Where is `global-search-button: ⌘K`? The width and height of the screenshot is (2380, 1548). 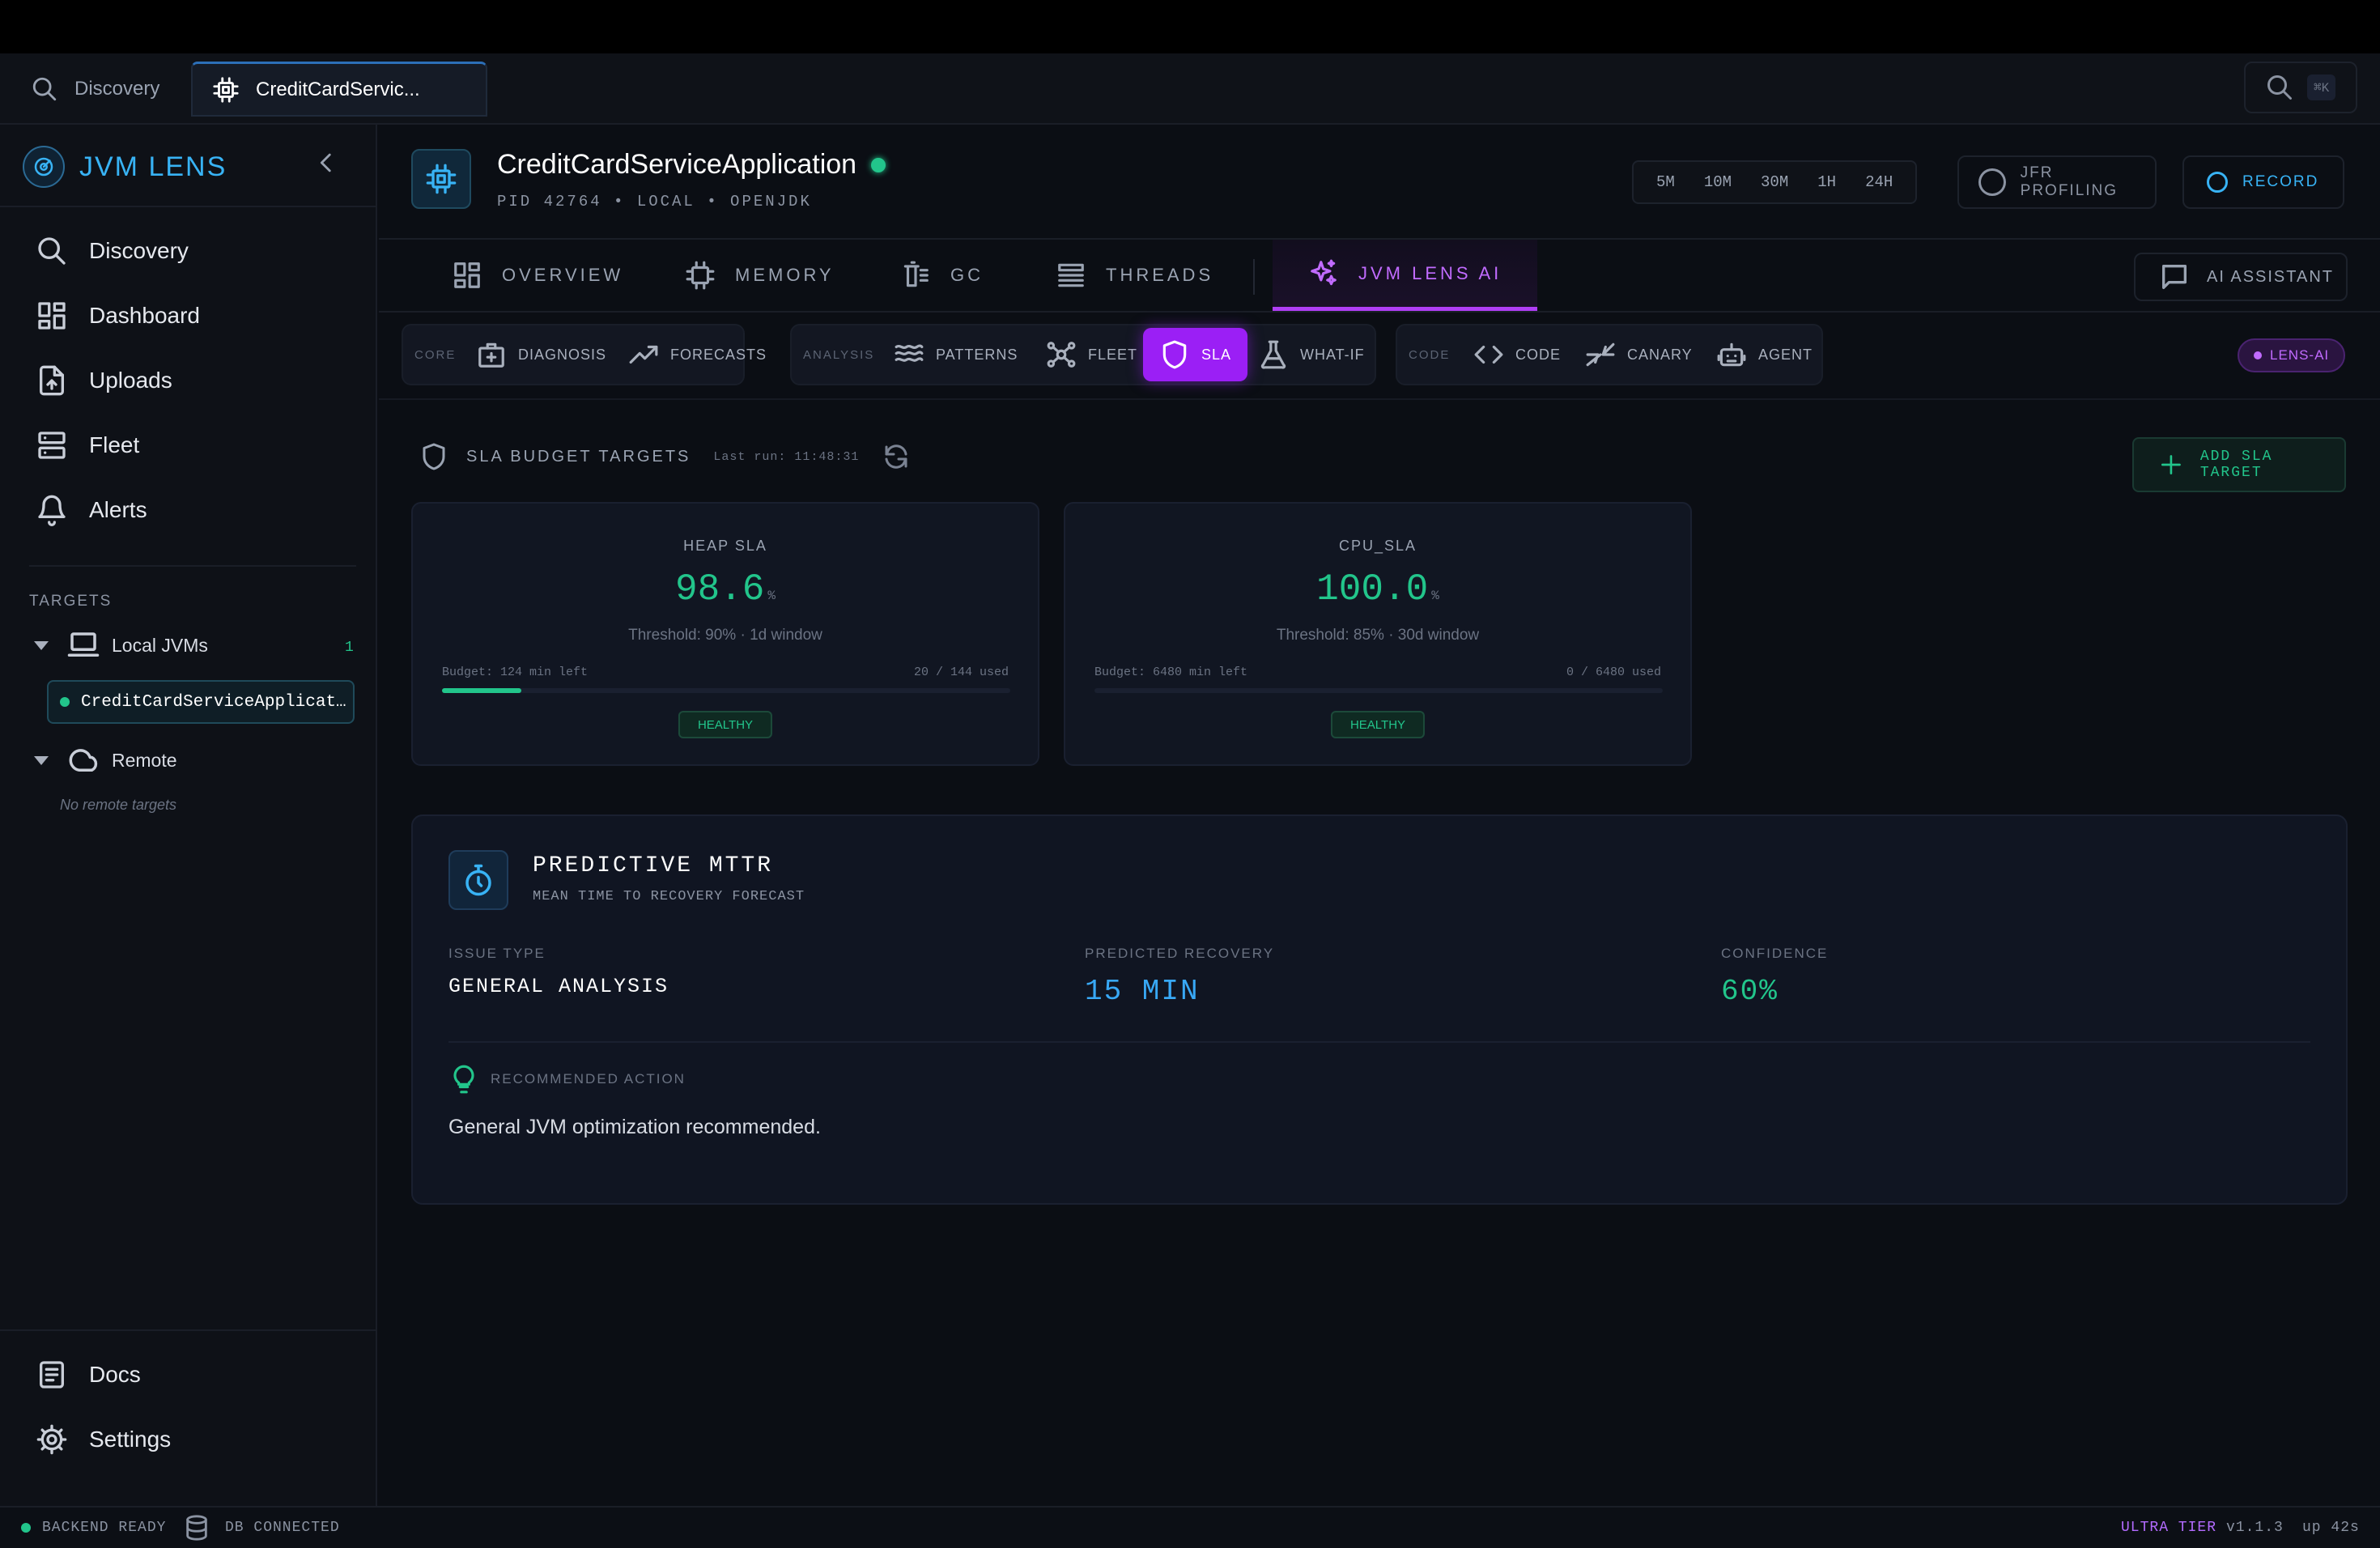 global-search-button: ⌘K is located at coordinates (2300, 87).